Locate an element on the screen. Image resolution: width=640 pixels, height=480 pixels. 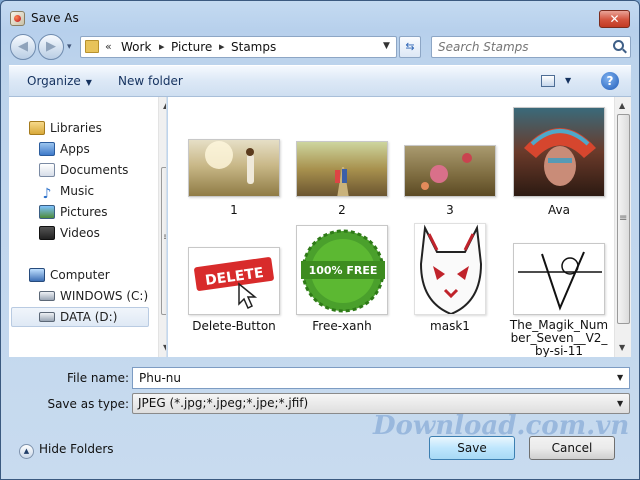
photo-children-road-image is located at coordinates (342, 181).